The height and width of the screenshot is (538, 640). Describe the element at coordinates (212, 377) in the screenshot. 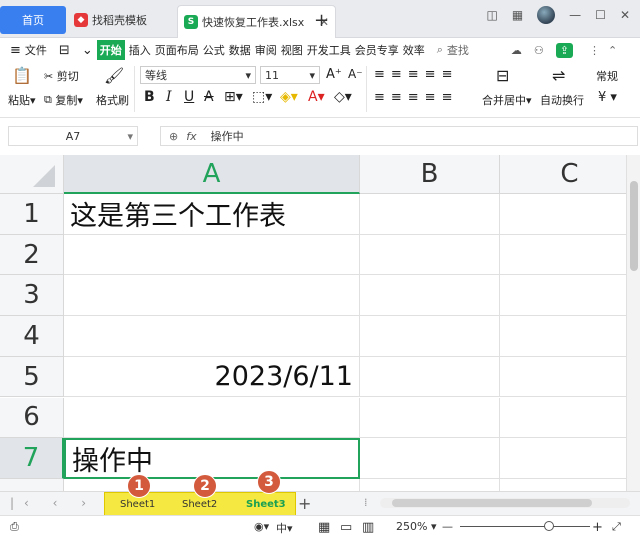

I see `cell-a5: 2023/6/11` at that location.